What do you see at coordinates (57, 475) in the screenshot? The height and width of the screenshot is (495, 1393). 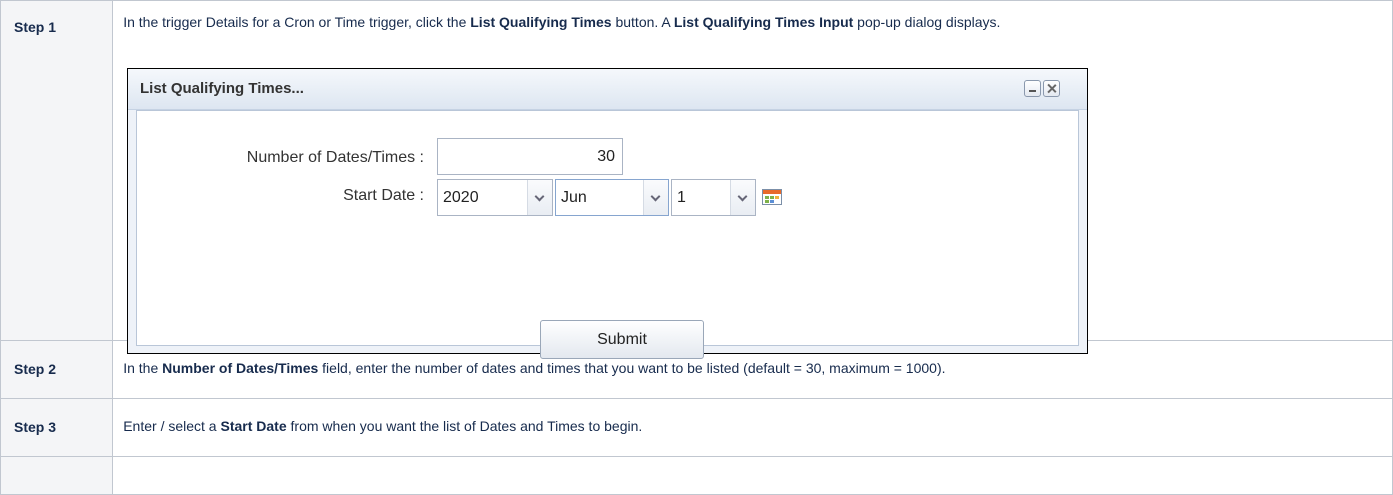 I see `step-label` at bounding box center [57, 475].